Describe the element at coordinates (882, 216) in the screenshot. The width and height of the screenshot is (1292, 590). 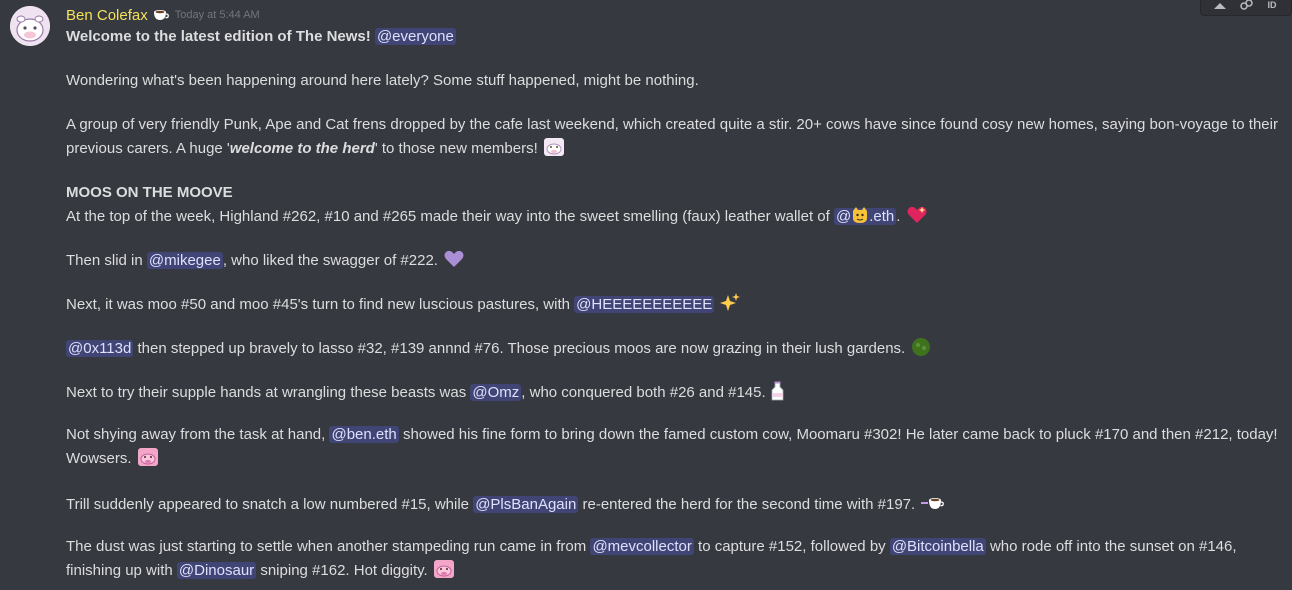
I see `mention-suffix: .eth` at that location.